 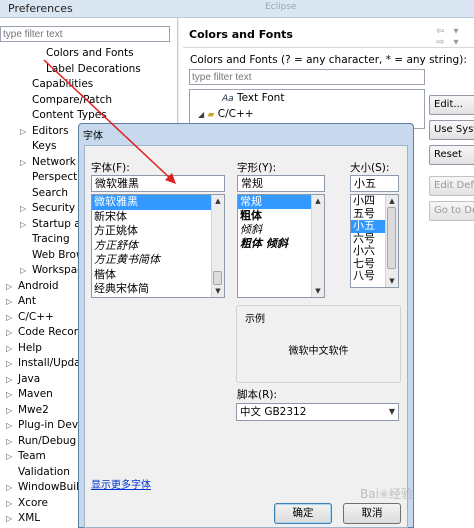 What do you see at coordinates (318, 344) in the screenshot?
I see `sample-box: 示例 微软中文软件` at bounding box center [318, 344].